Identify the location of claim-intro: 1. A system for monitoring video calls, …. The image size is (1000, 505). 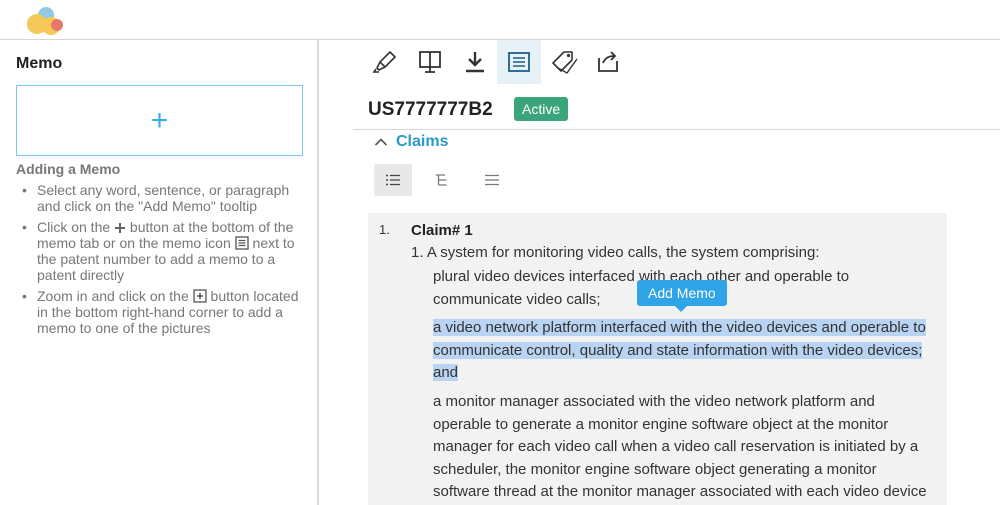
(615, 252).